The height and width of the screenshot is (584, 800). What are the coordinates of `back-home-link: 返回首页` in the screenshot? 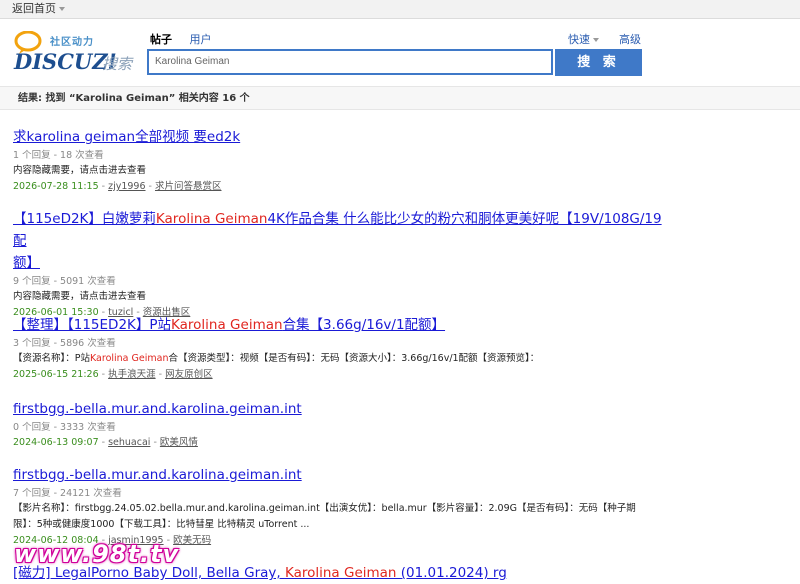 It's located at (34, 8).